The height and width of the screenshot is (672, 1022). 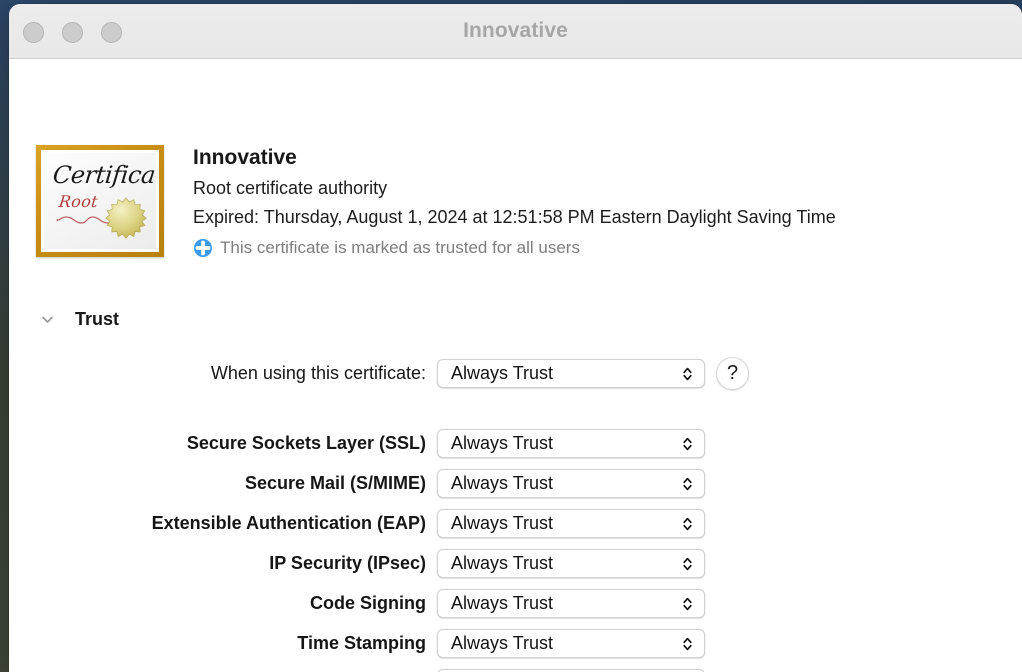 I want to click on plus-circle-icon, so click(x=203, y=248).